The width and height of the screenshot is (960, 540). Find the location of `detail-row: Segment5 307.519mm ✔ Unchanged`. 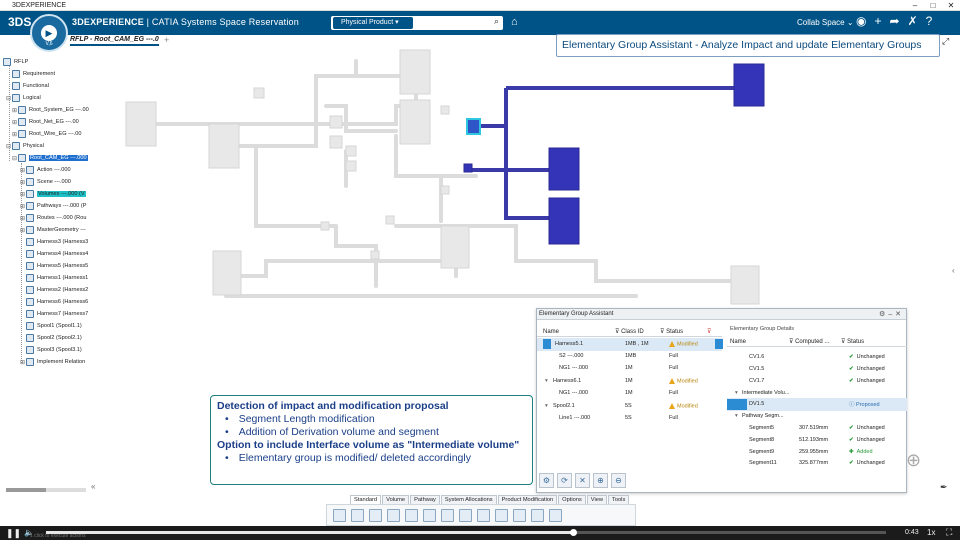

detail-row: Segment5 307.519mm ✔ Unchanged is located at coordinates (817, 428).